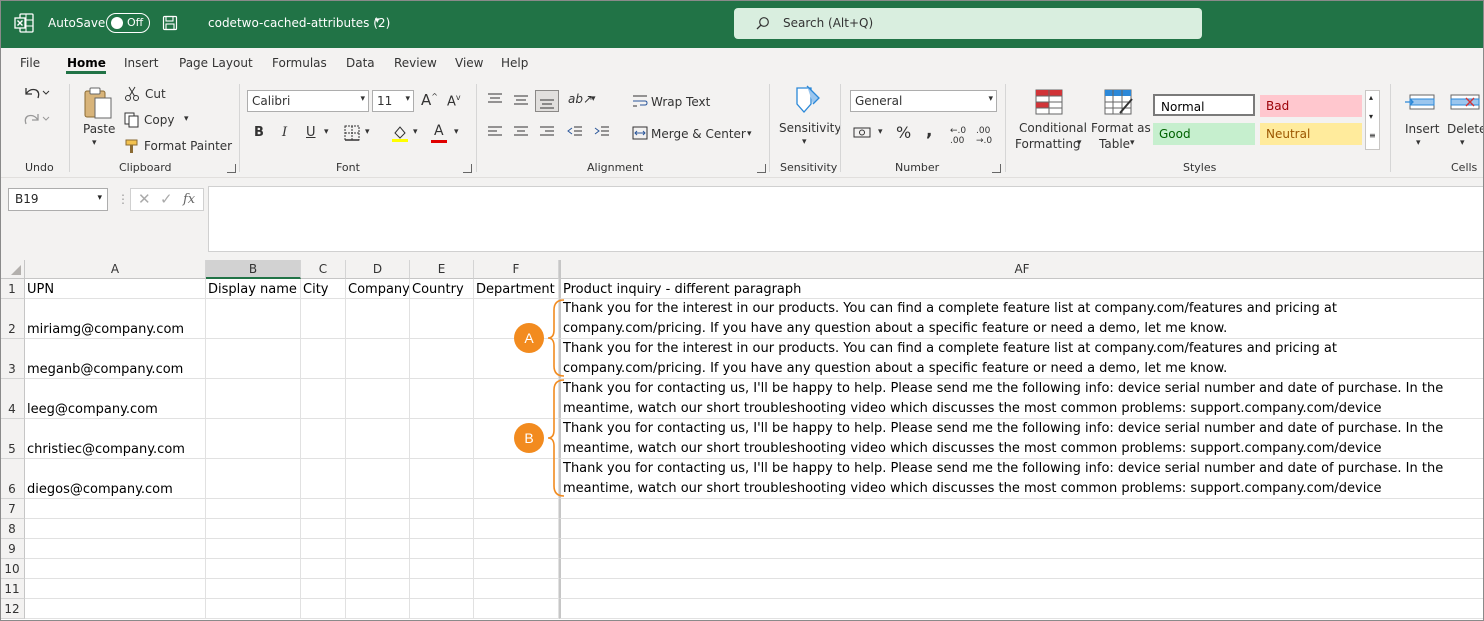  Describe the element at coordinates (253, 529) in the screenshot. I see `cell-b8` at that location.